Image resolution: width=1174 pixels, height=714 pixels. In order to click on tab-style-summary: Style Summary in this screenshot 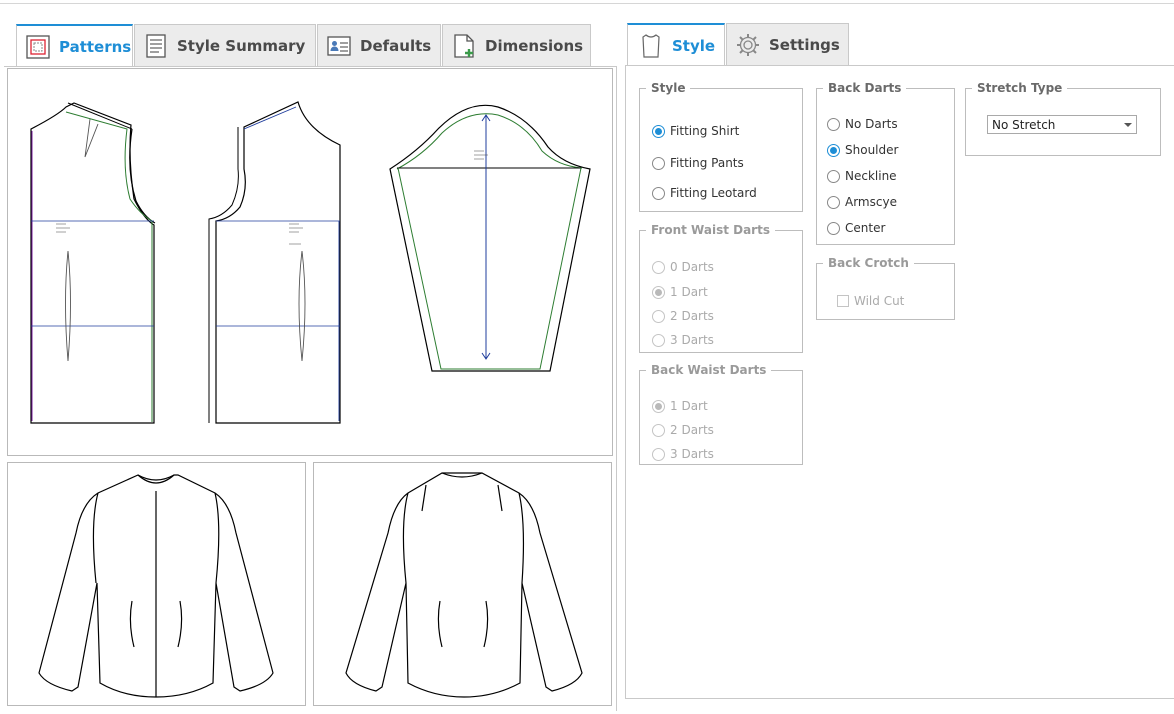, I will do `click(225, 45)`.